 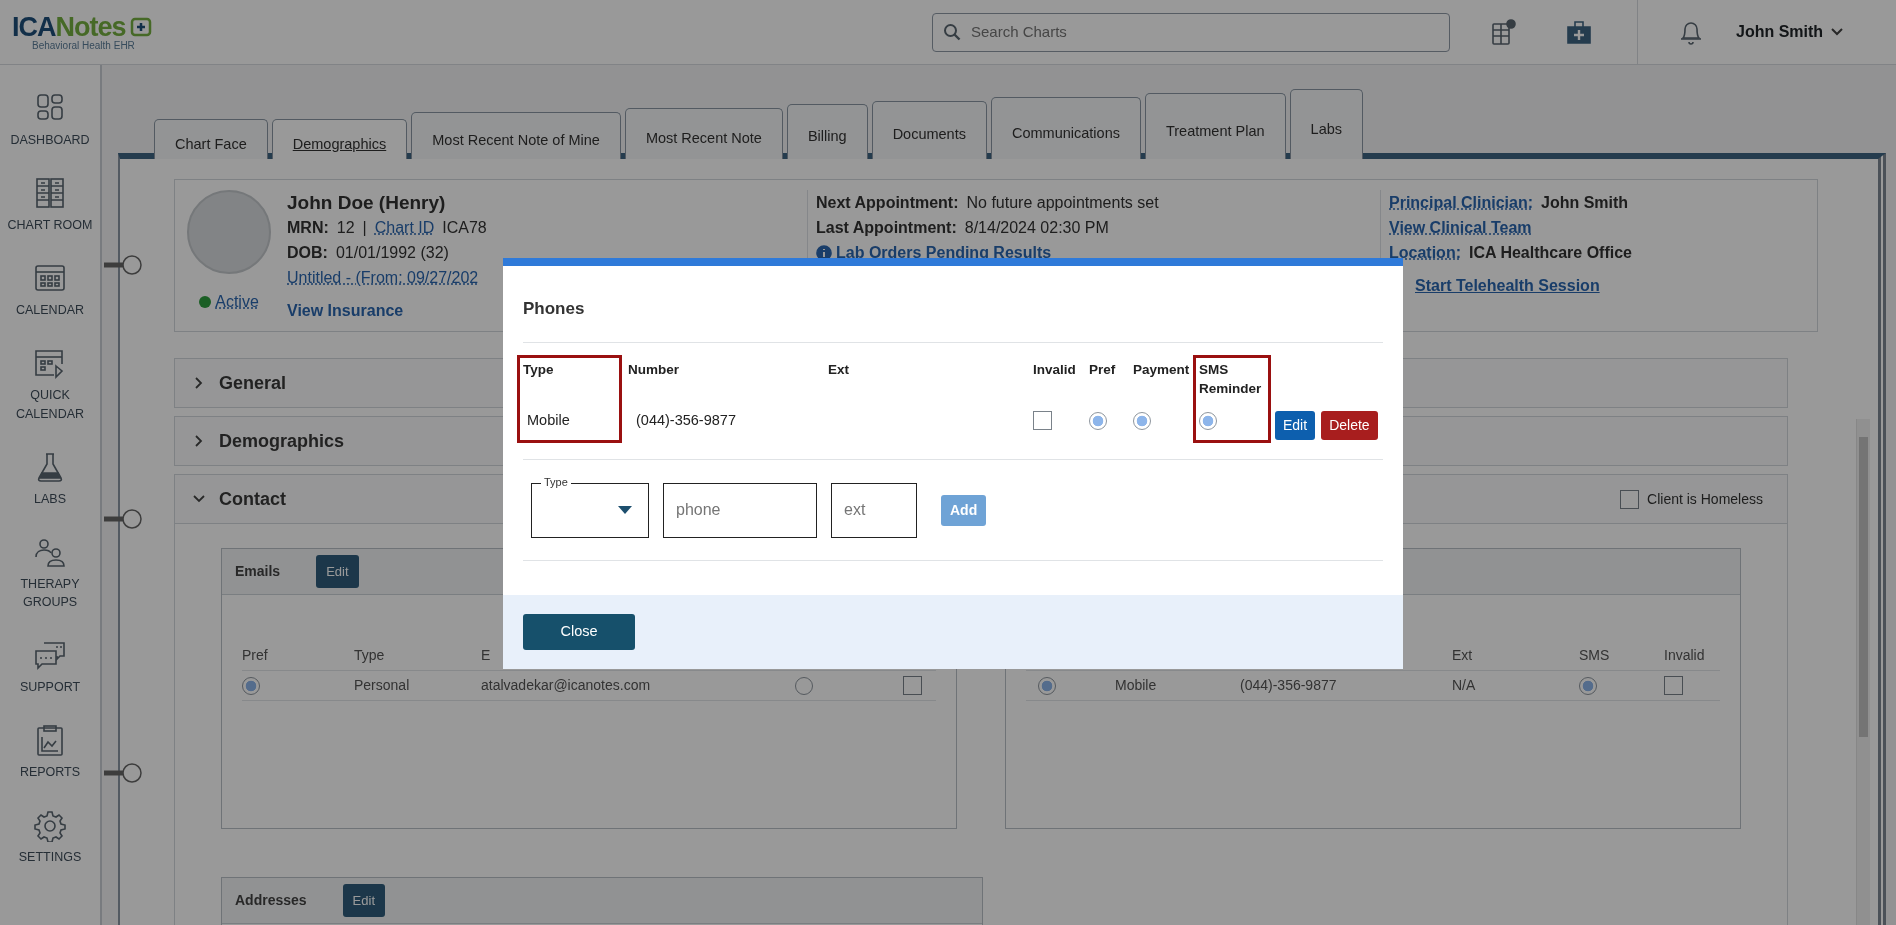 What do you see at coordinates (952, 32) in the screenshot?
I see `search-icon` at bounding box center [952, 32].